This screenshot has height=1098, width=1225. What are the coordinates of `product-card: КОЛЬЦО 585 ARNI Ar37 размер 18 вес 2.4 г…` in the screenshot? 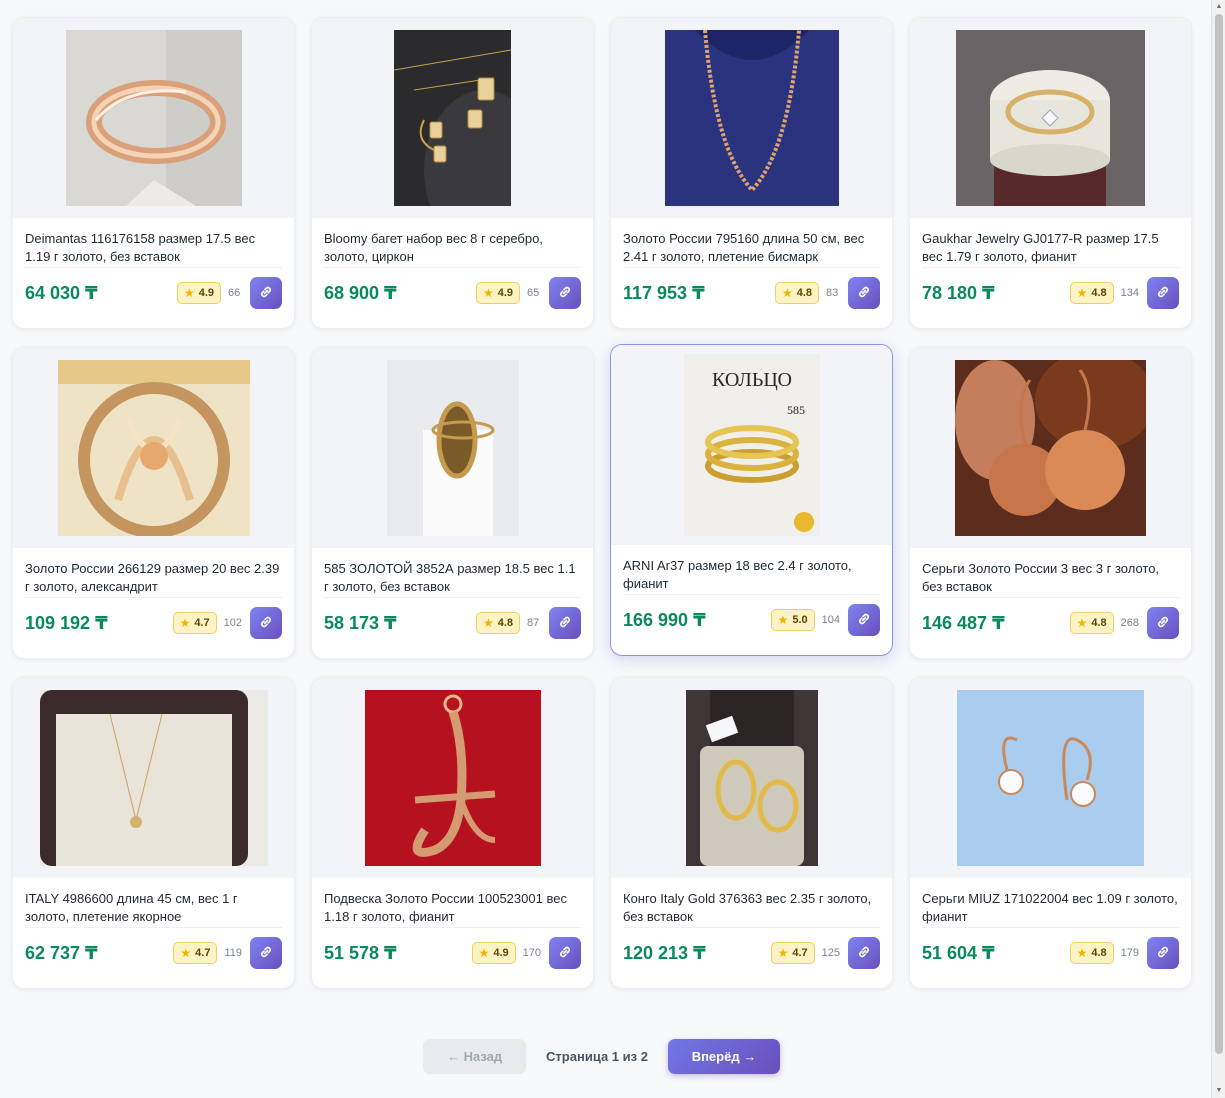 It's located at (751, 500).